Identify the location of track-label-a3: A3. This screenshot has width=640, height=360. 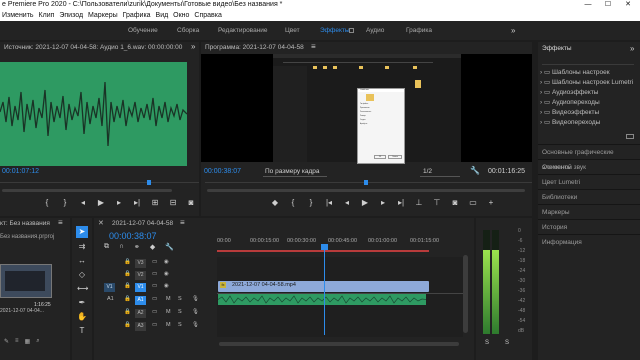
(140, 326).